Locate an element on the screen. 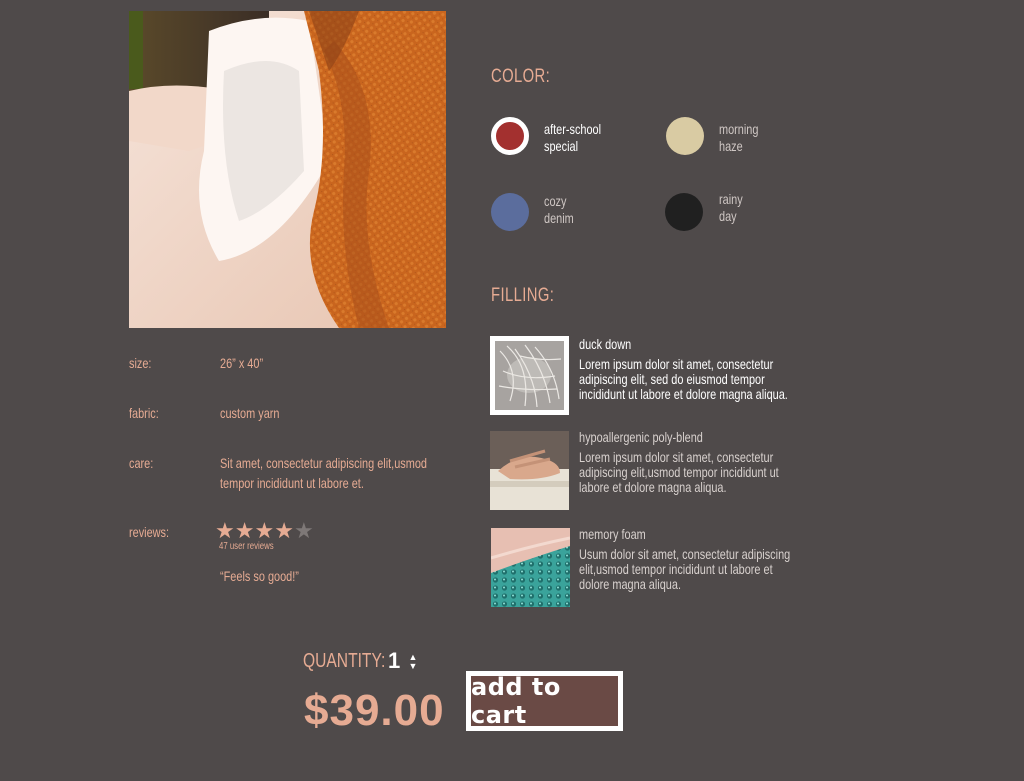  star-empty-icon: ★ is located at coordinates (304, 530).